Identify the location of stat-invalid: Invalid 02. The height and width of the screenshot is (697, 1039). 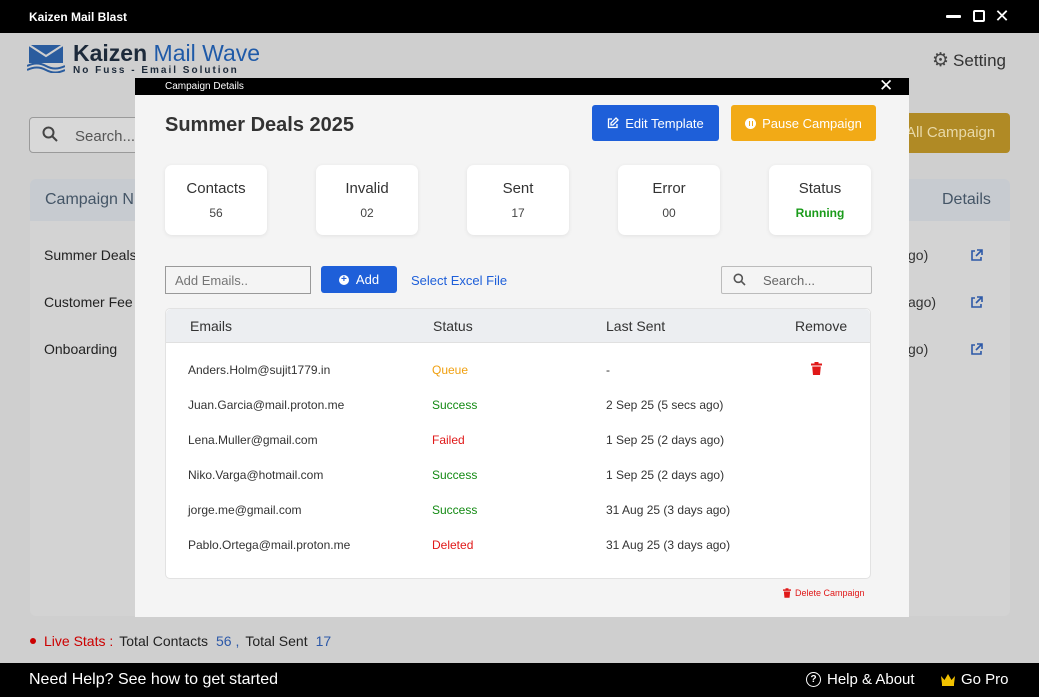
(367, 200).